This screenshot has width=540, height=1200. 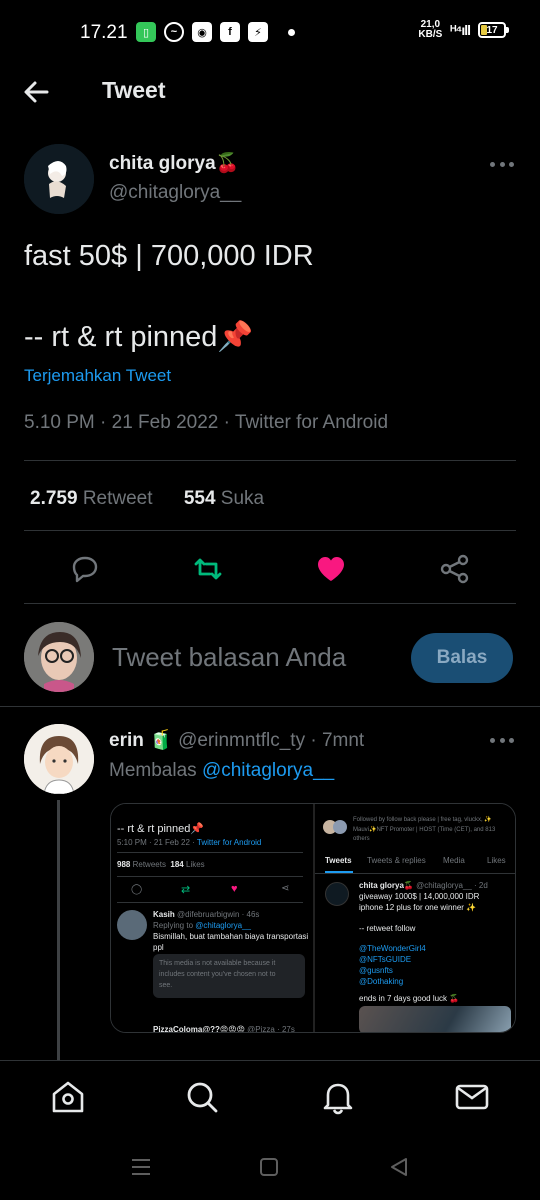 What do you see at coordinates (85, 569) in the screenshot?
I see `reply-icon` at bounding box center [85, 569].